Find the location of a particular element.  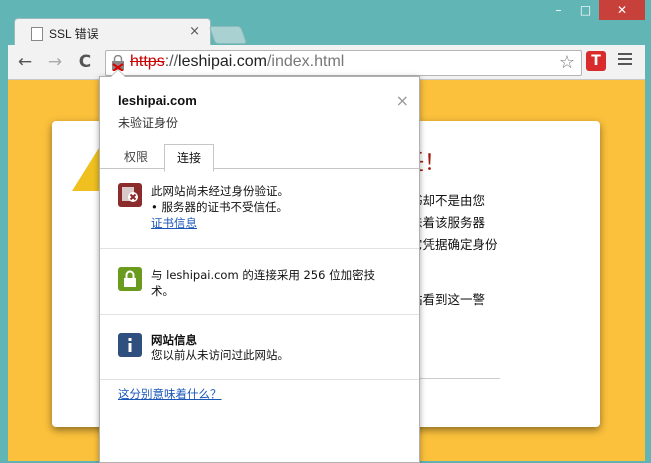

tab-ssl-error: SSL 错误 × is located at coordinates (112, 32).